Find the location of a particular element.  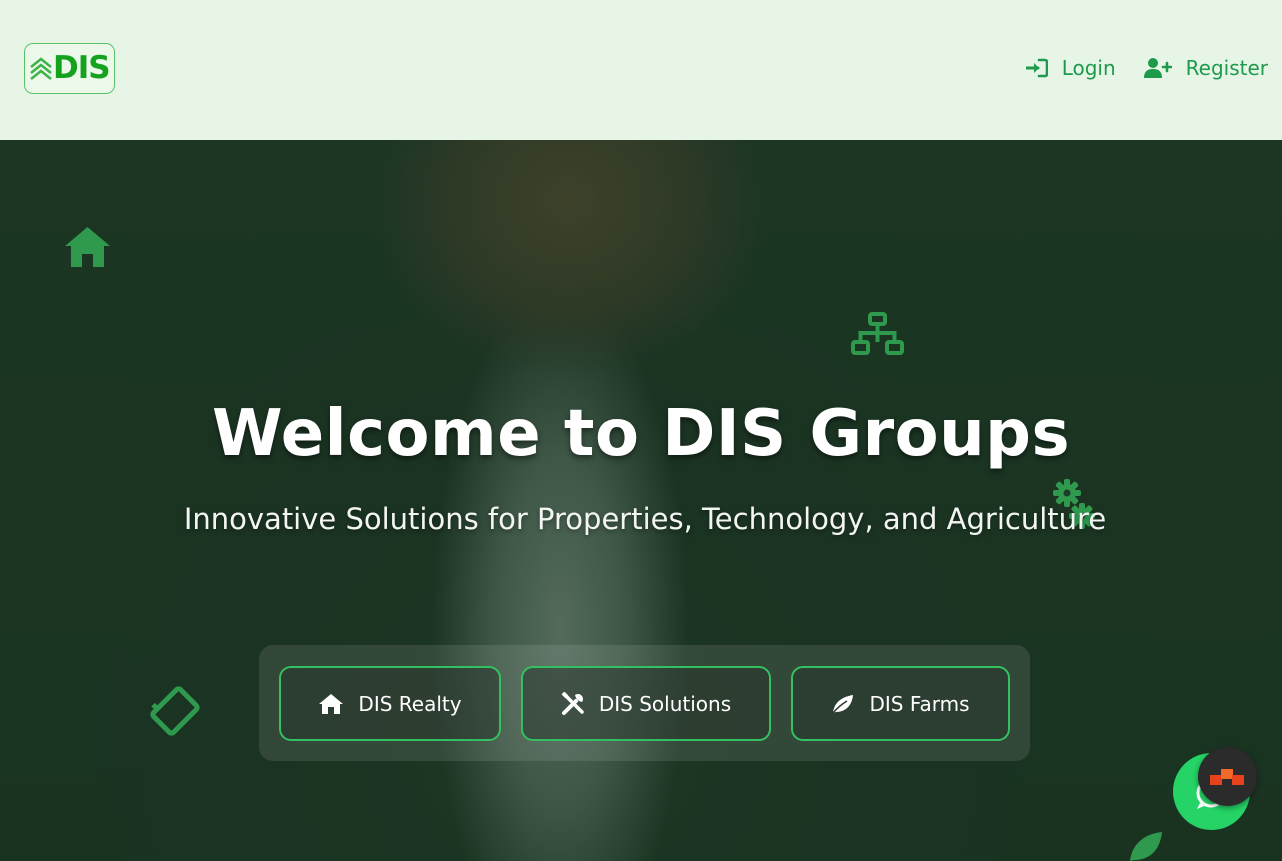

chevron-up-logo-icon is located at coordinates (41, 68).